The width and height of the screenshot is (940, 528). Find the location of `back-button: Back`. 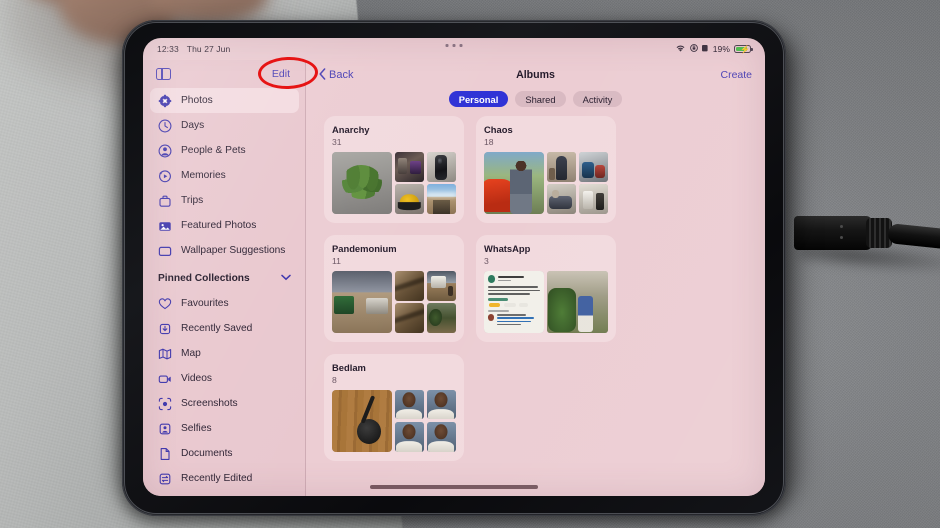

back-button: Back is located at coordinates (336, 74).